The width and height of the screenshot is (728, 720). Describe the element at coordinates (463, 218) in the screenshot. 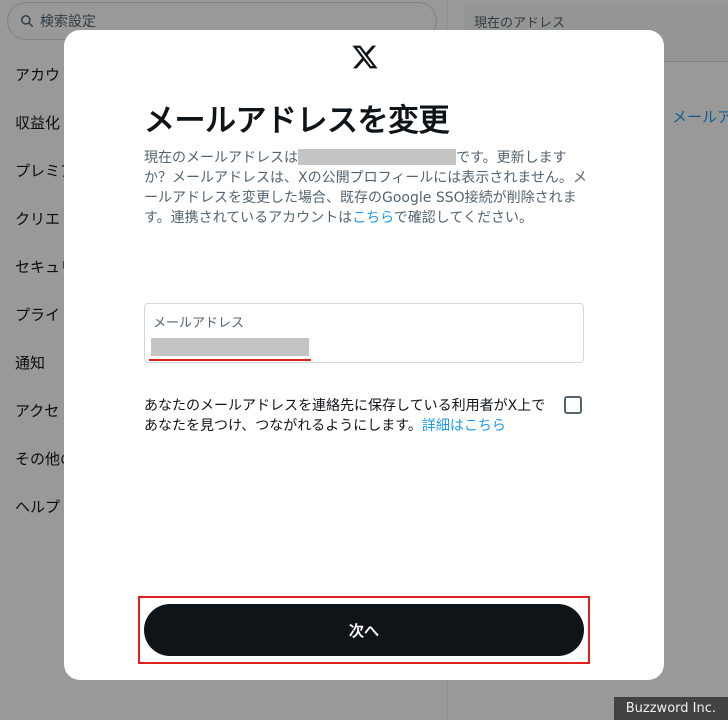

I see `description-text: で確認してください。` at that location.